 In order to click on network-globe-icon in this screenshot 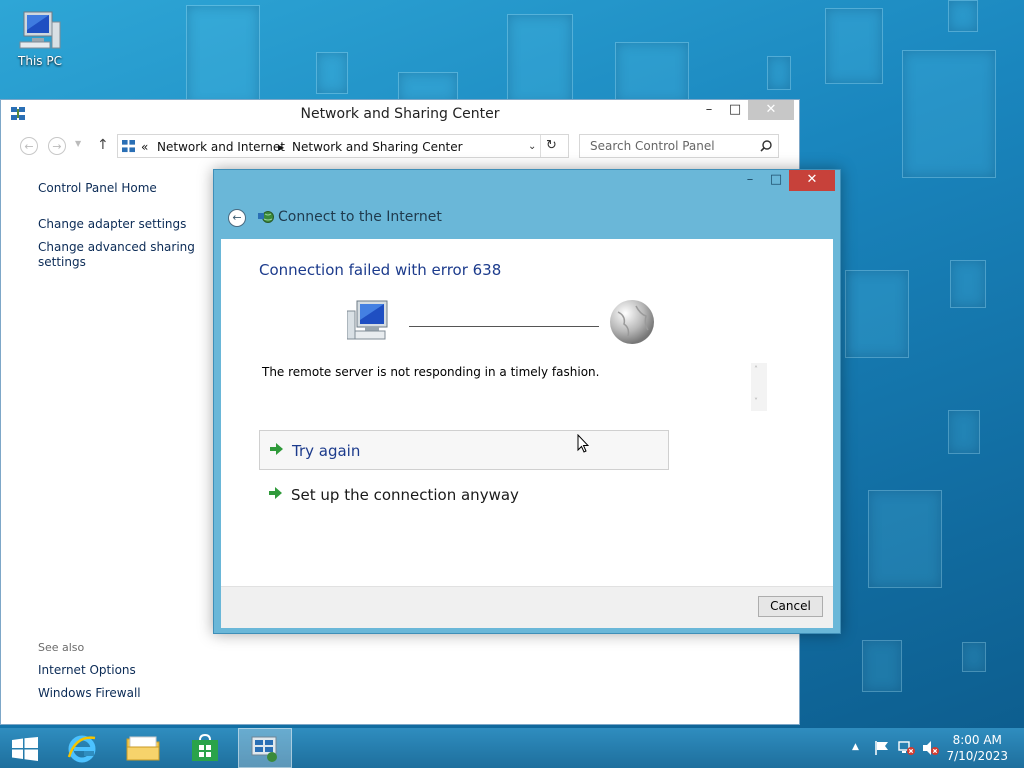, I will do `click(266, 217)`.